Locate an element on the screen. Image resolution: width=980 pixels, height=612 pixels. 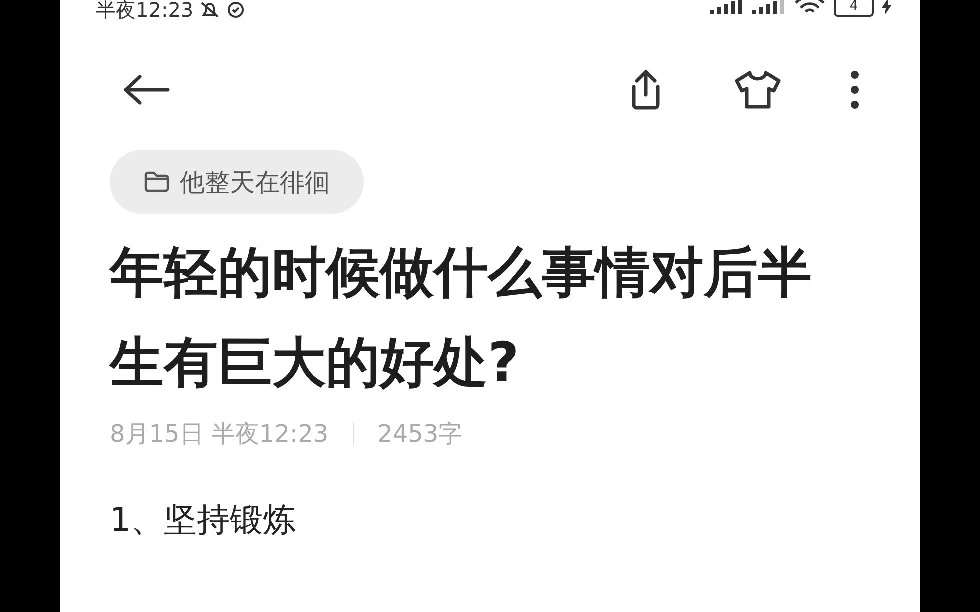
more-button is located at coordinates (855, 90).